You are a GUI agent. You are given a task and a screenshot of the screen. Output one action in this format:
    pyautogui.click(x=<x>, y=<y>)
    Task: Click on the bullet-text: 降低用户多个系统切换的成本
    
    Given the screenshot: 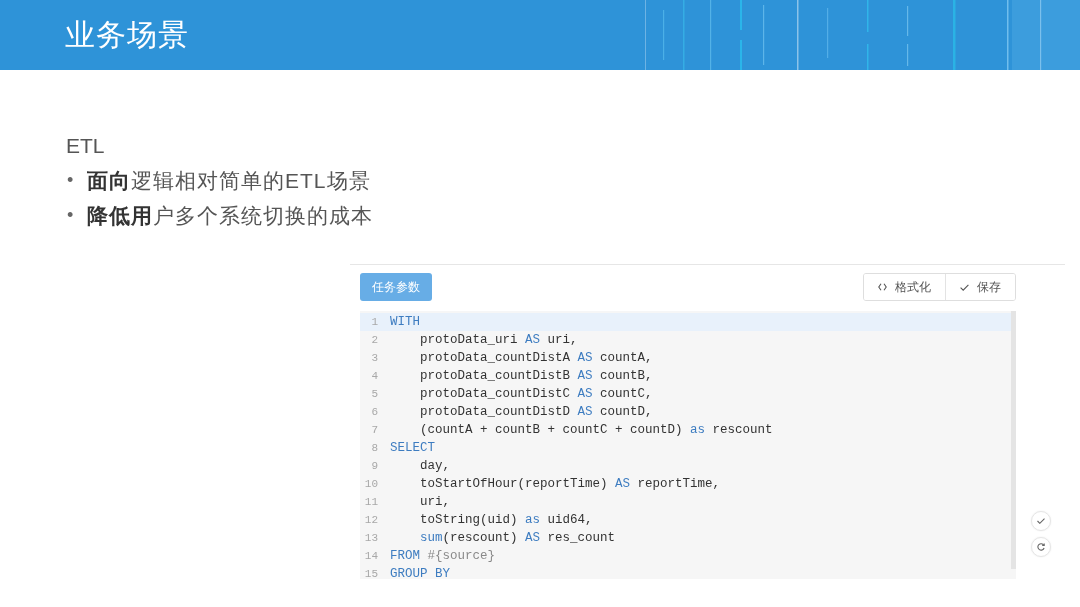 What is the action you would take?
    pyautogui.click(x=230, y=215)
    